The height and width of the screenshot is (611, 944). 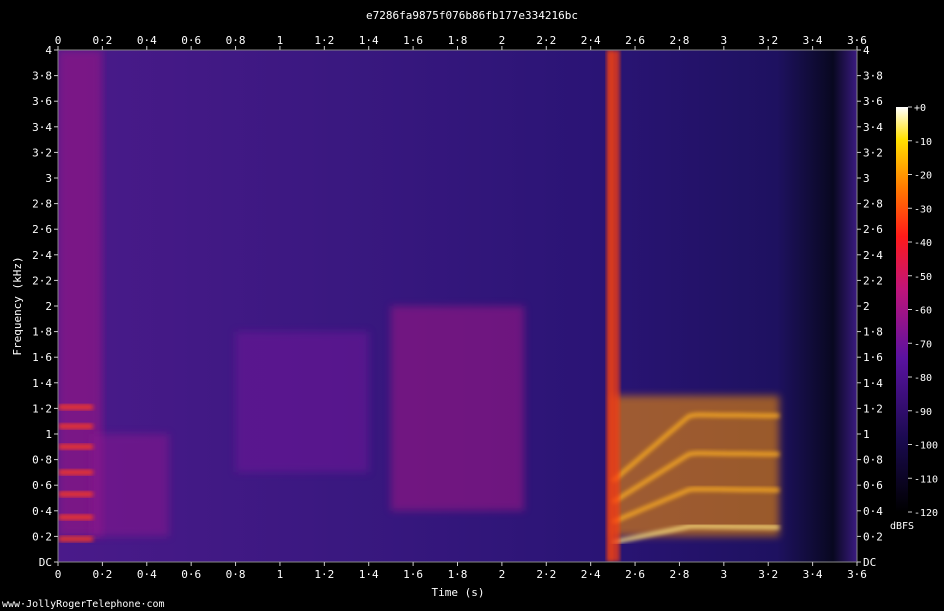 I want to click on x-tick-label-top: 1·8, so click(x=458, y=40).